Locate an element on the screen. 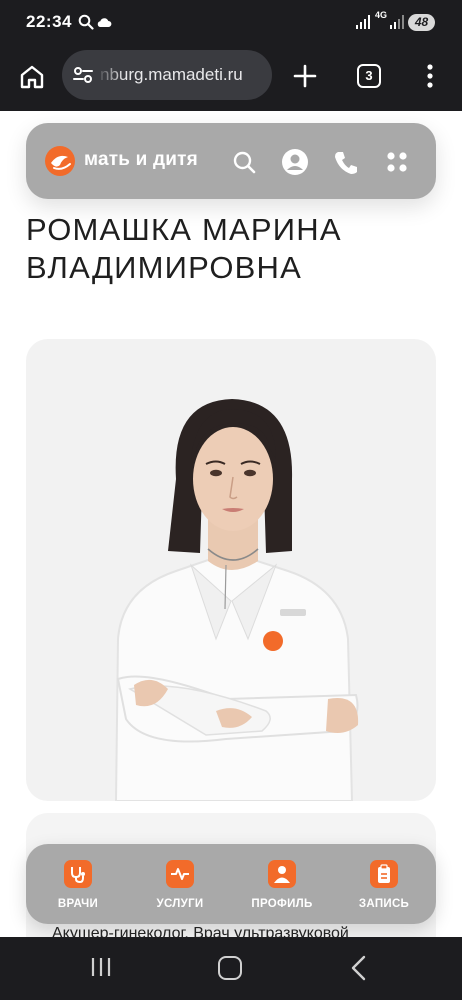 The image size is (462, 1000). nav-item-services: УСЛУГИ is located at coordinates (180, 884).